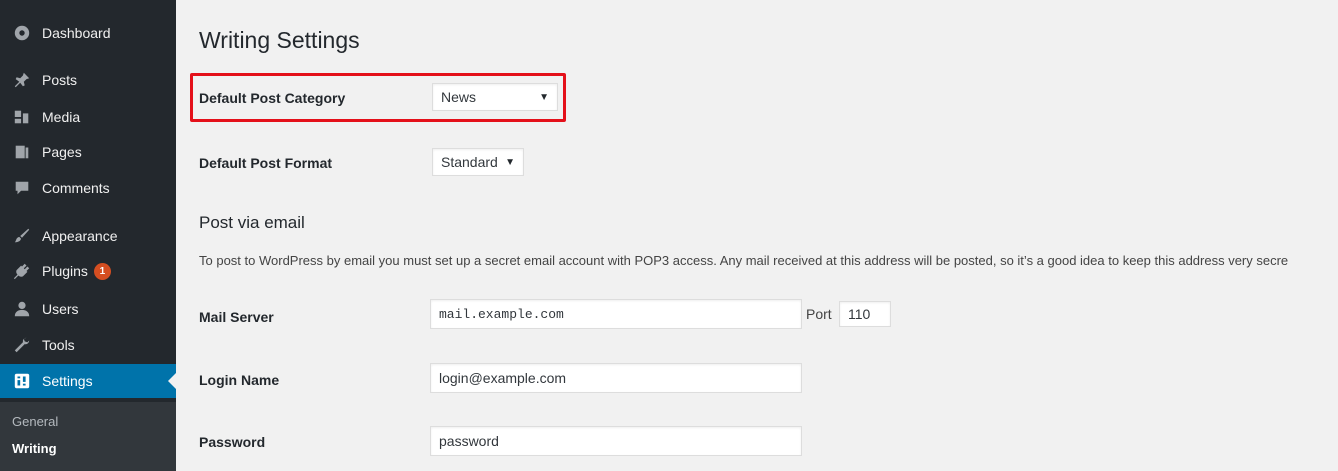  Describe the element at coordinates (60, 309) in the screenshot. I see `sidebar-item-label: Users` at that location.